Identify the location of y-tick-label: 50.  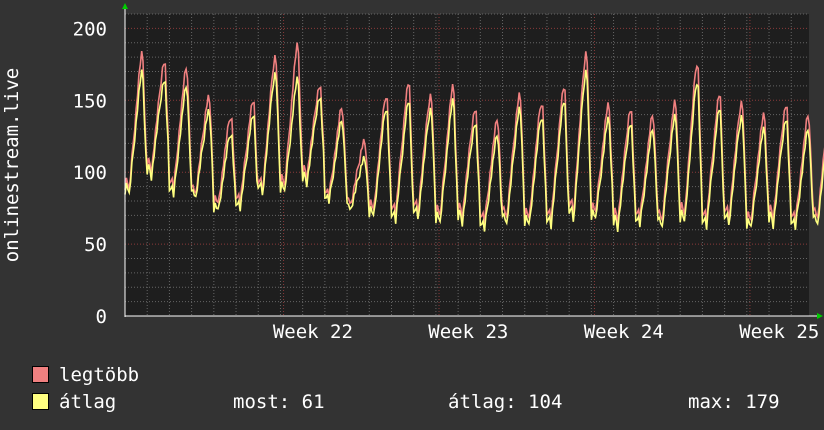
(95, 245).